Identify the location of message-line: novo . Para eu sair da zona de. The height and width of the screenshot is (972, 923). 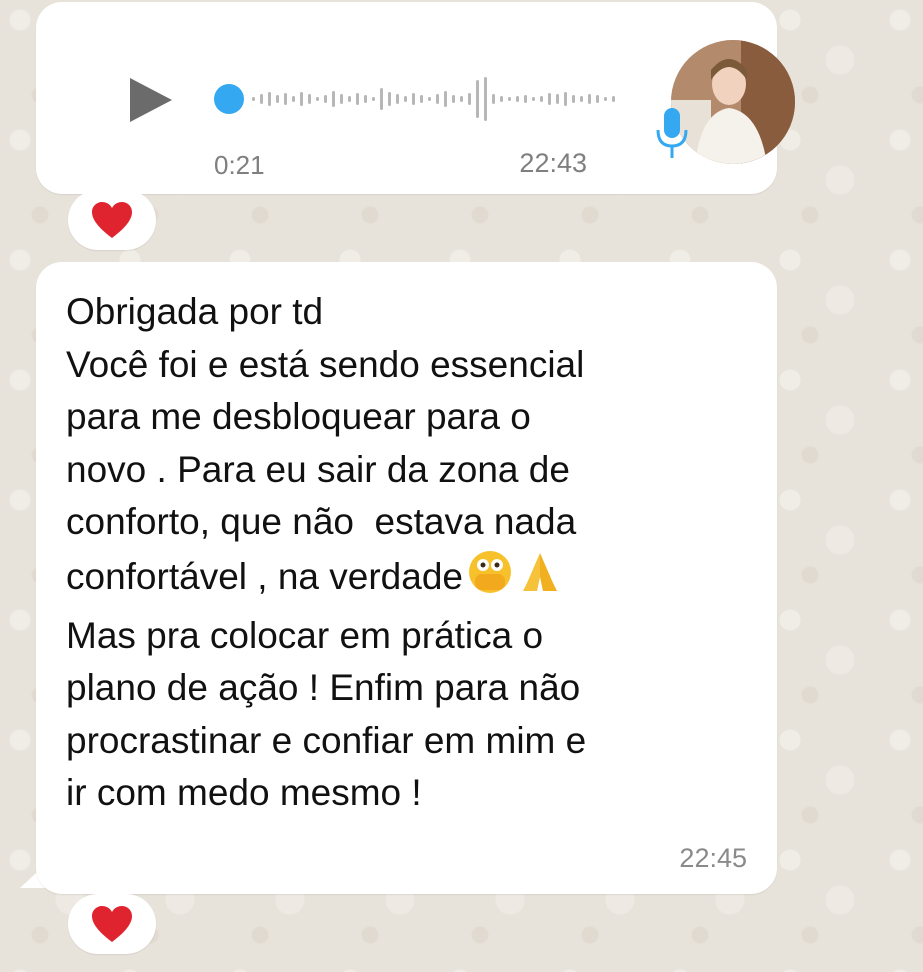
(318, 469).